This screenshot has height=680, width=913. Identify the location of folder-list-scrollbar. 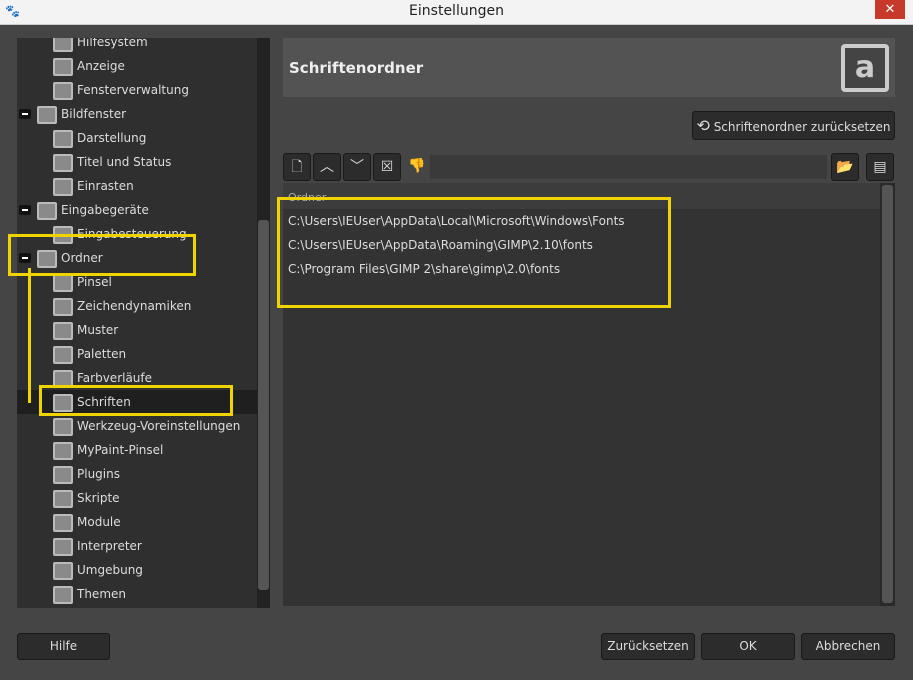
(887, 394).